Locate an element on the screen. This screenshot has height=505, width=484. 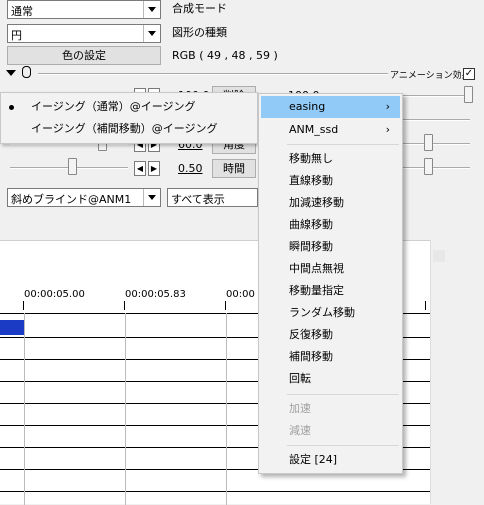
menu-item: 瞬間移動 is located at coordinates (330, 247).